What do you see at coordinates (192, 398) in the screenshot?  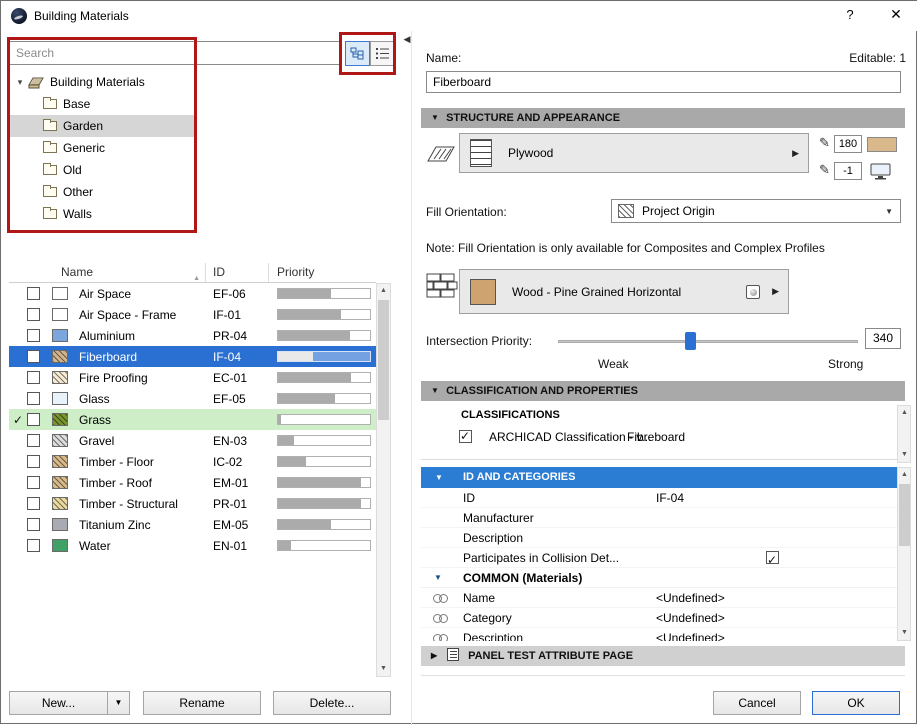 I see `material-row-glass: Glass EF-05` at bounding box center [192, 398].